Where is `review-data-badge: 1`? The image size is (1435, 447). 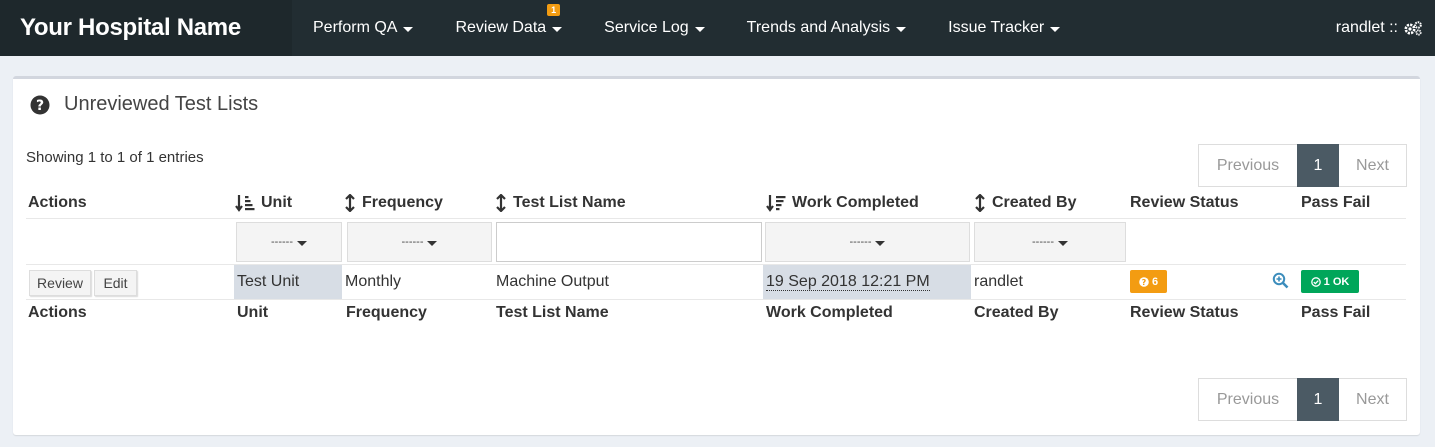 review-data-badge: 1 is located at coordinates (554, 10).